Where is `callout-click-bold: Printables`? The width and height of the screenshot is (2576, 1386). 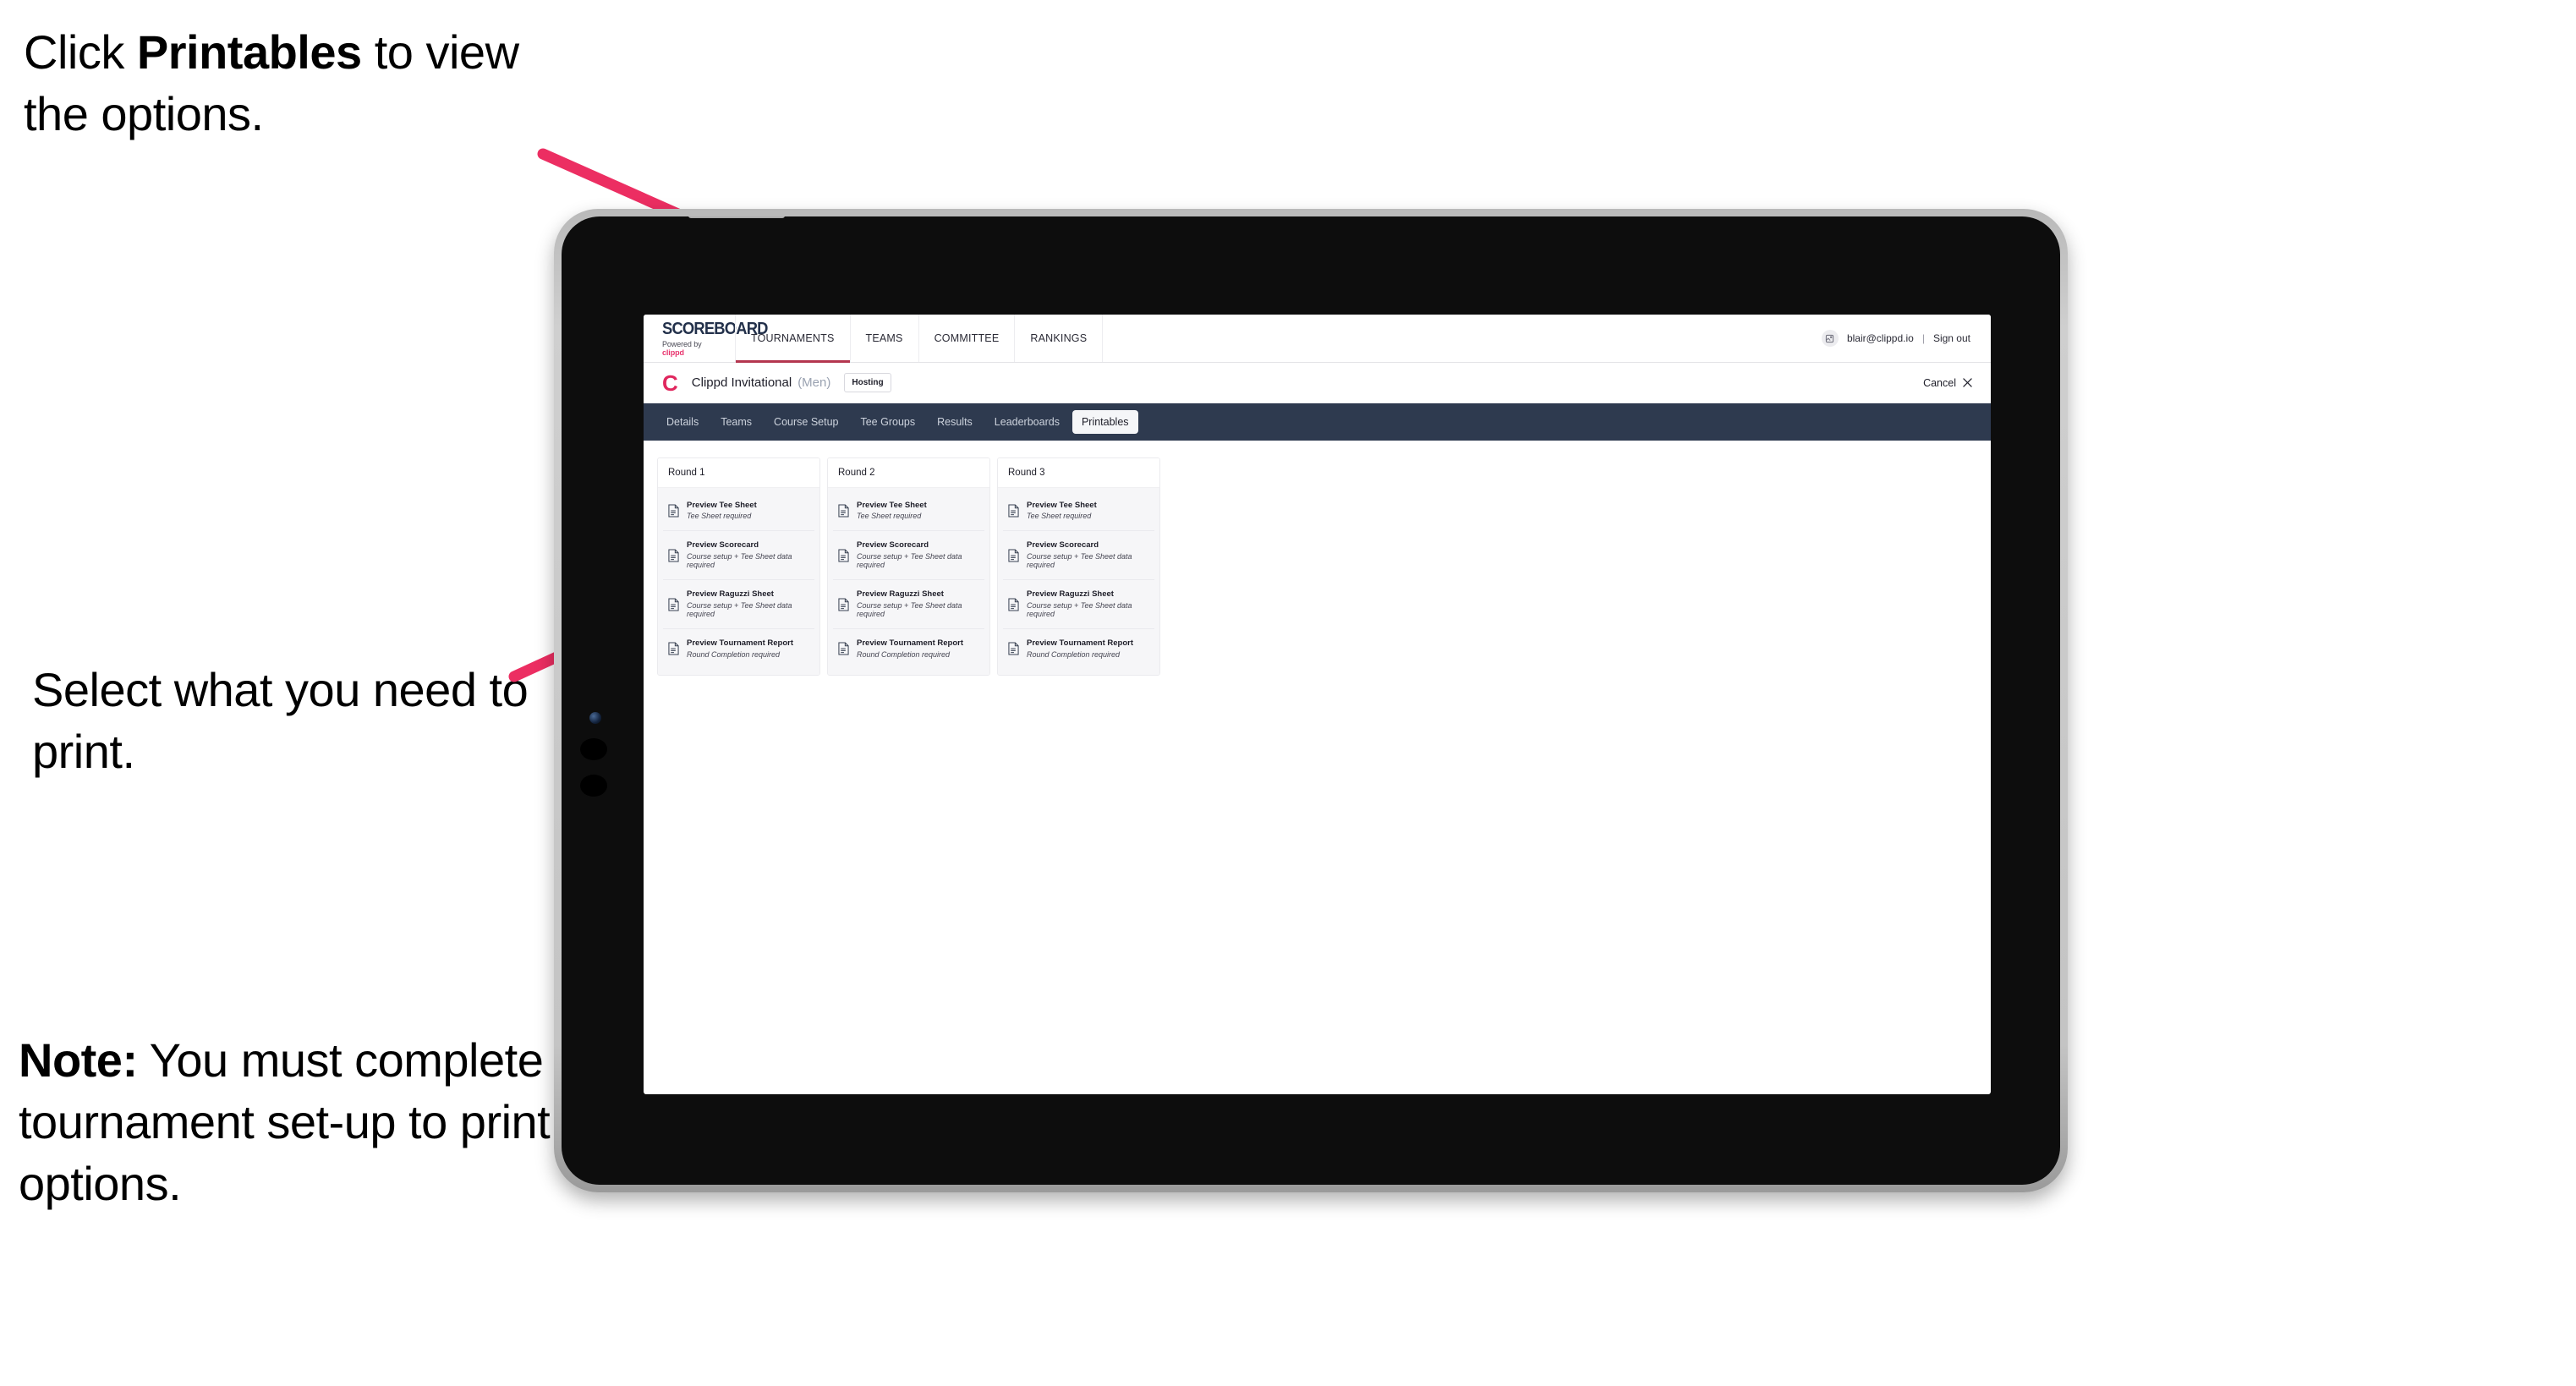
callout-click-bold: Printables is located at coordinates (249, 52).